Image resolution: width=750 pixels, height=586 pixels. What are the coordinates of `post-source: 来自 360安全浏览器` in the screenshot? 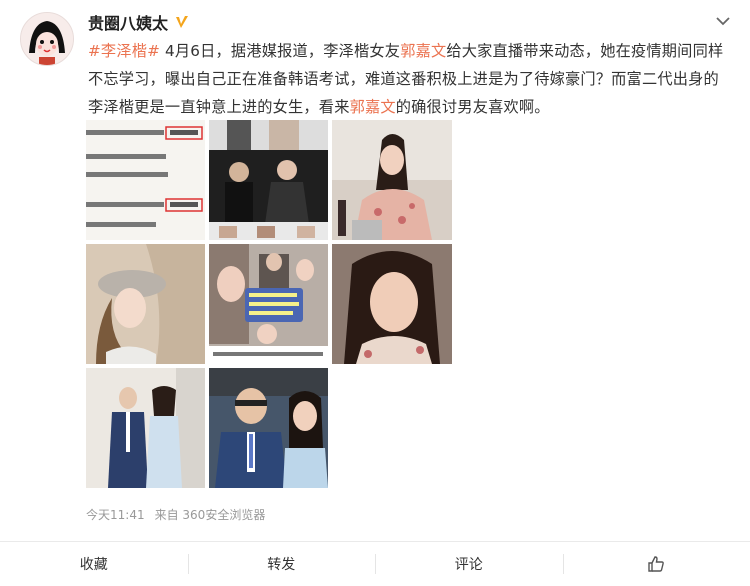 It's located at (210, 514).